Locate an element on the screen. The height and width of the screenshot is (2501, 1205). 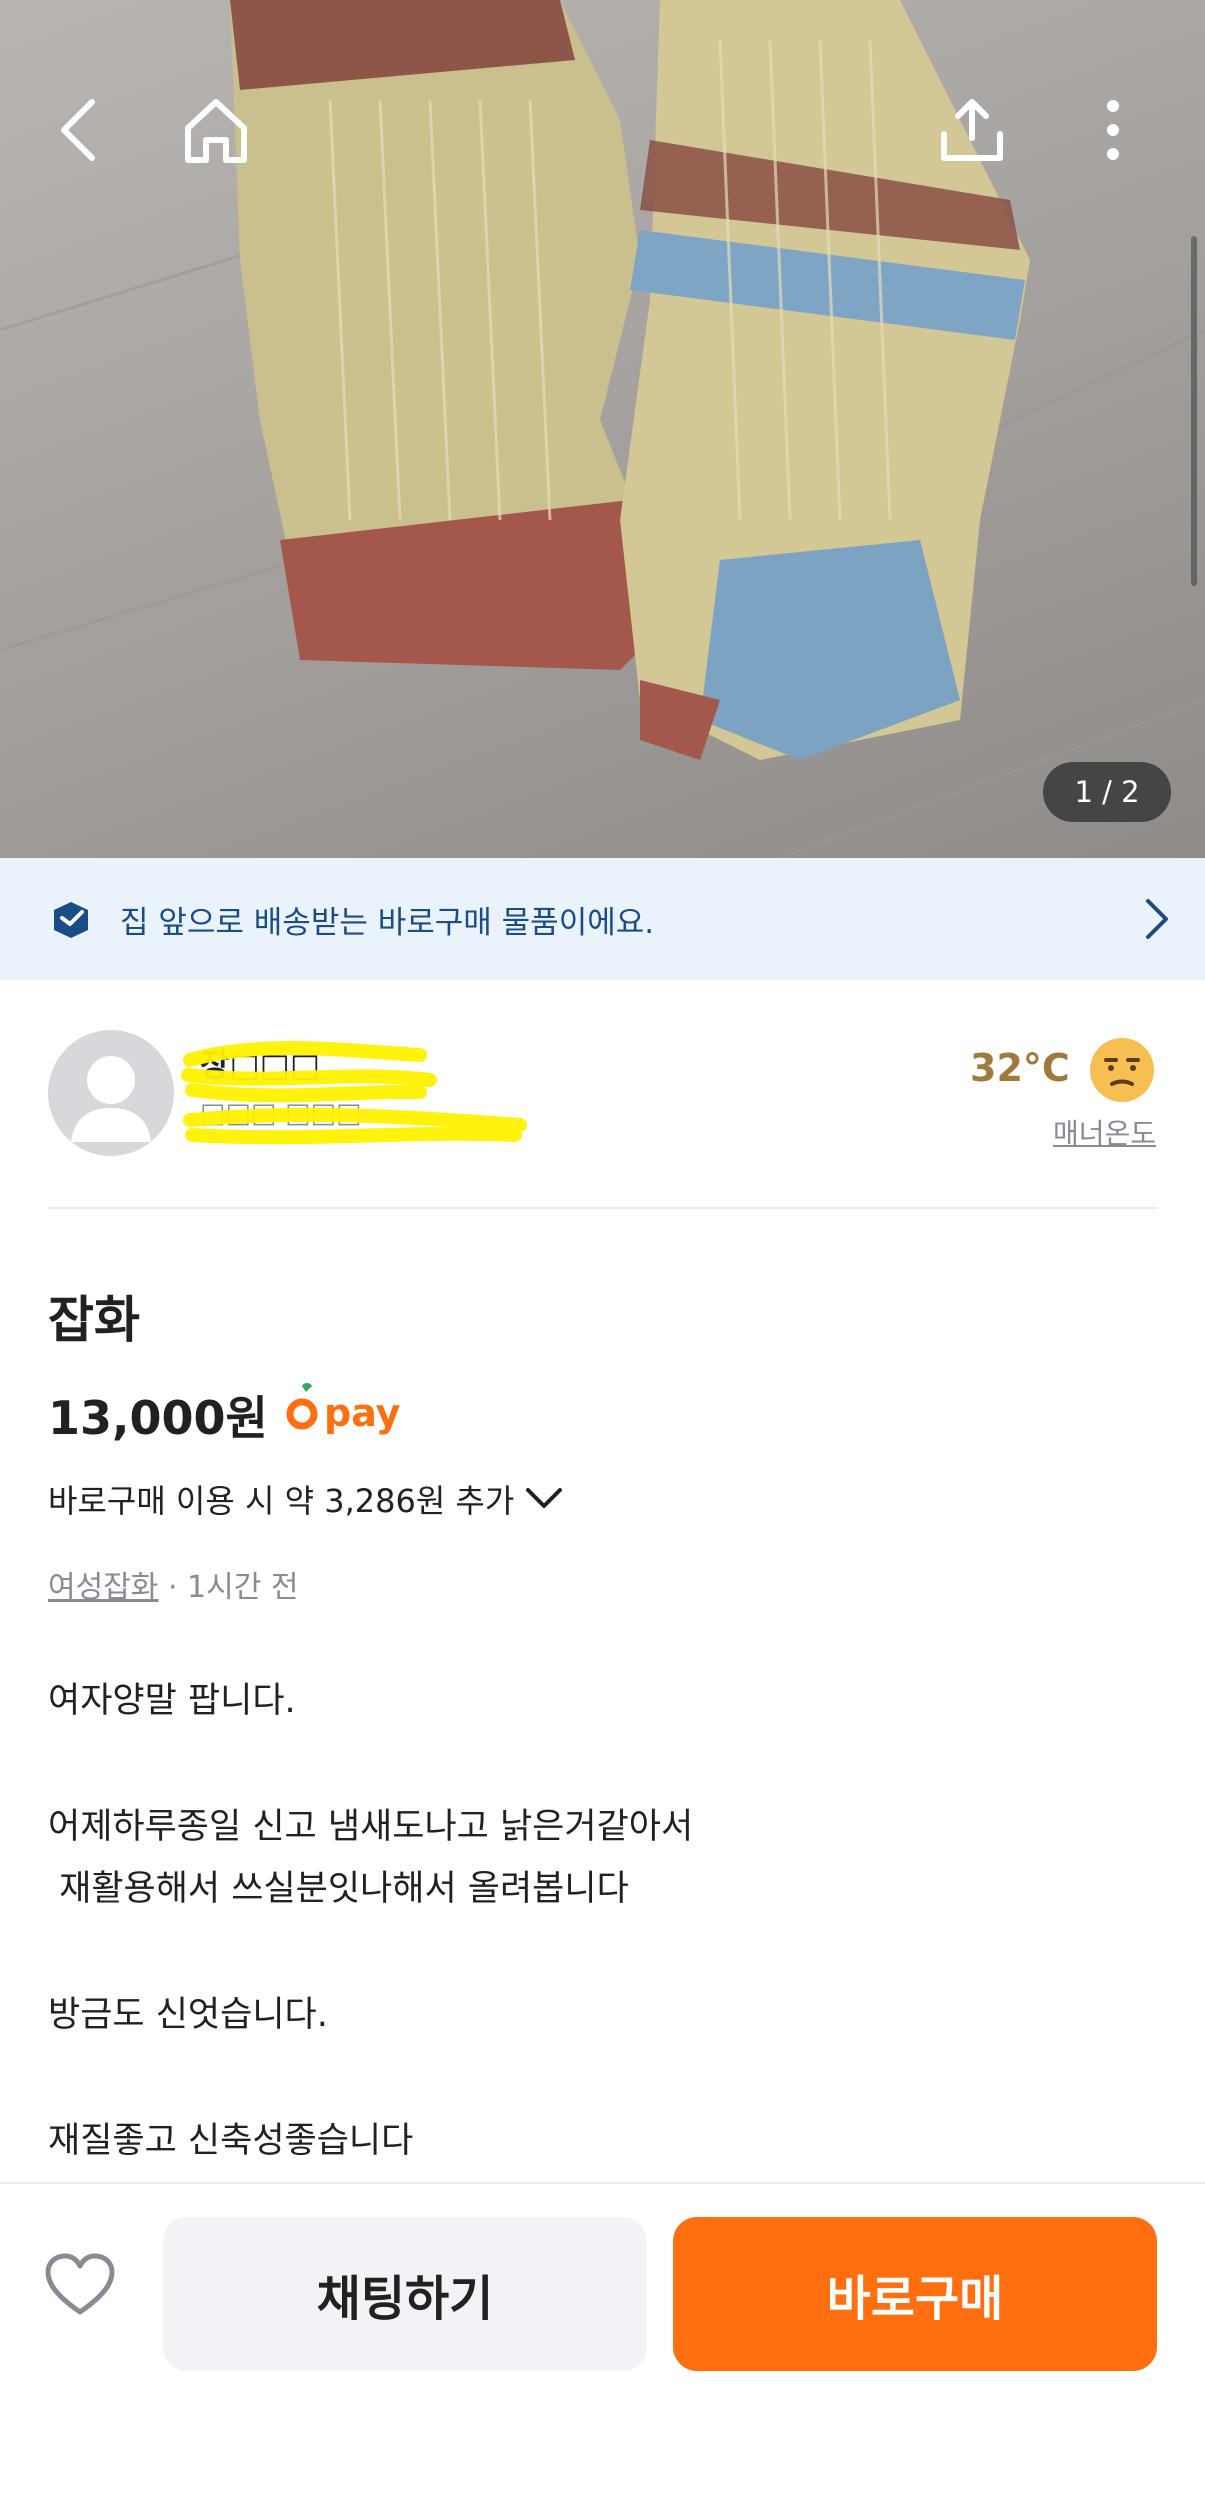
more-button is located at coordinates (1113, 130).